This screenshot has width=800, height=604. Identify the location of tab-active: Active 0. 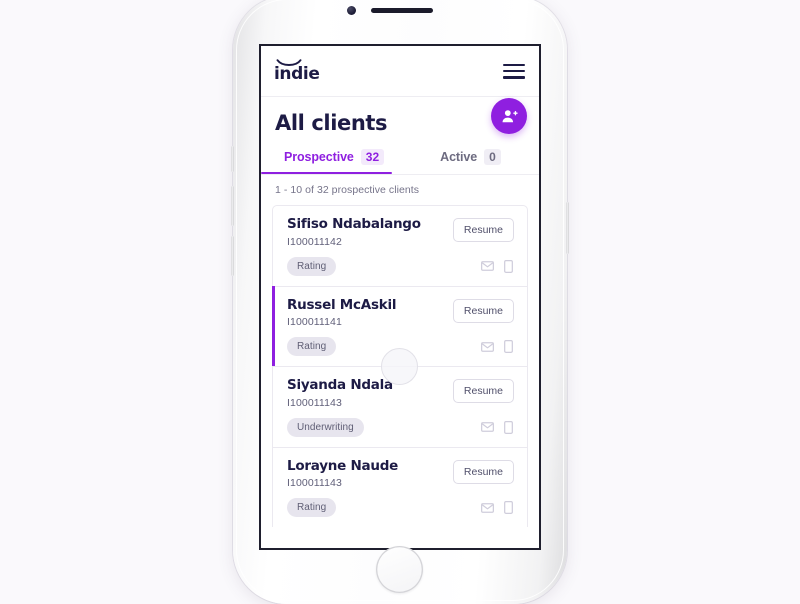
(470, 161).